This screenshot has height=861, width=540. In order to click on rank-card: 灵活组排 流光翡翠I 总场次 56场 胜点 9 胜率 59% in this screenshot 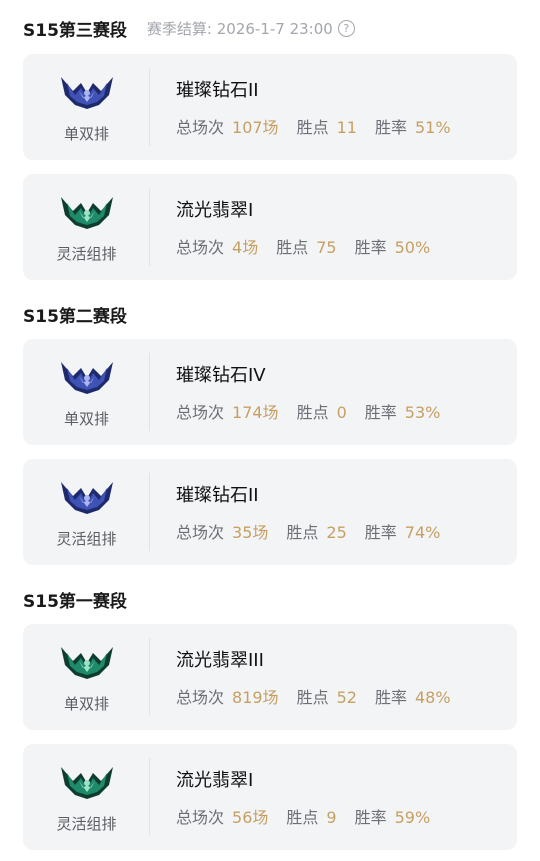, I will do `click(270, 797)`.